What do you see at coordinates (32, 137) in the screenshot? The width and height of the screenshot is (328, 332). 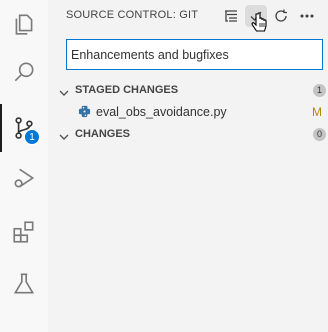 I see `scm-badge: 1` at bounding box center [32, 137].